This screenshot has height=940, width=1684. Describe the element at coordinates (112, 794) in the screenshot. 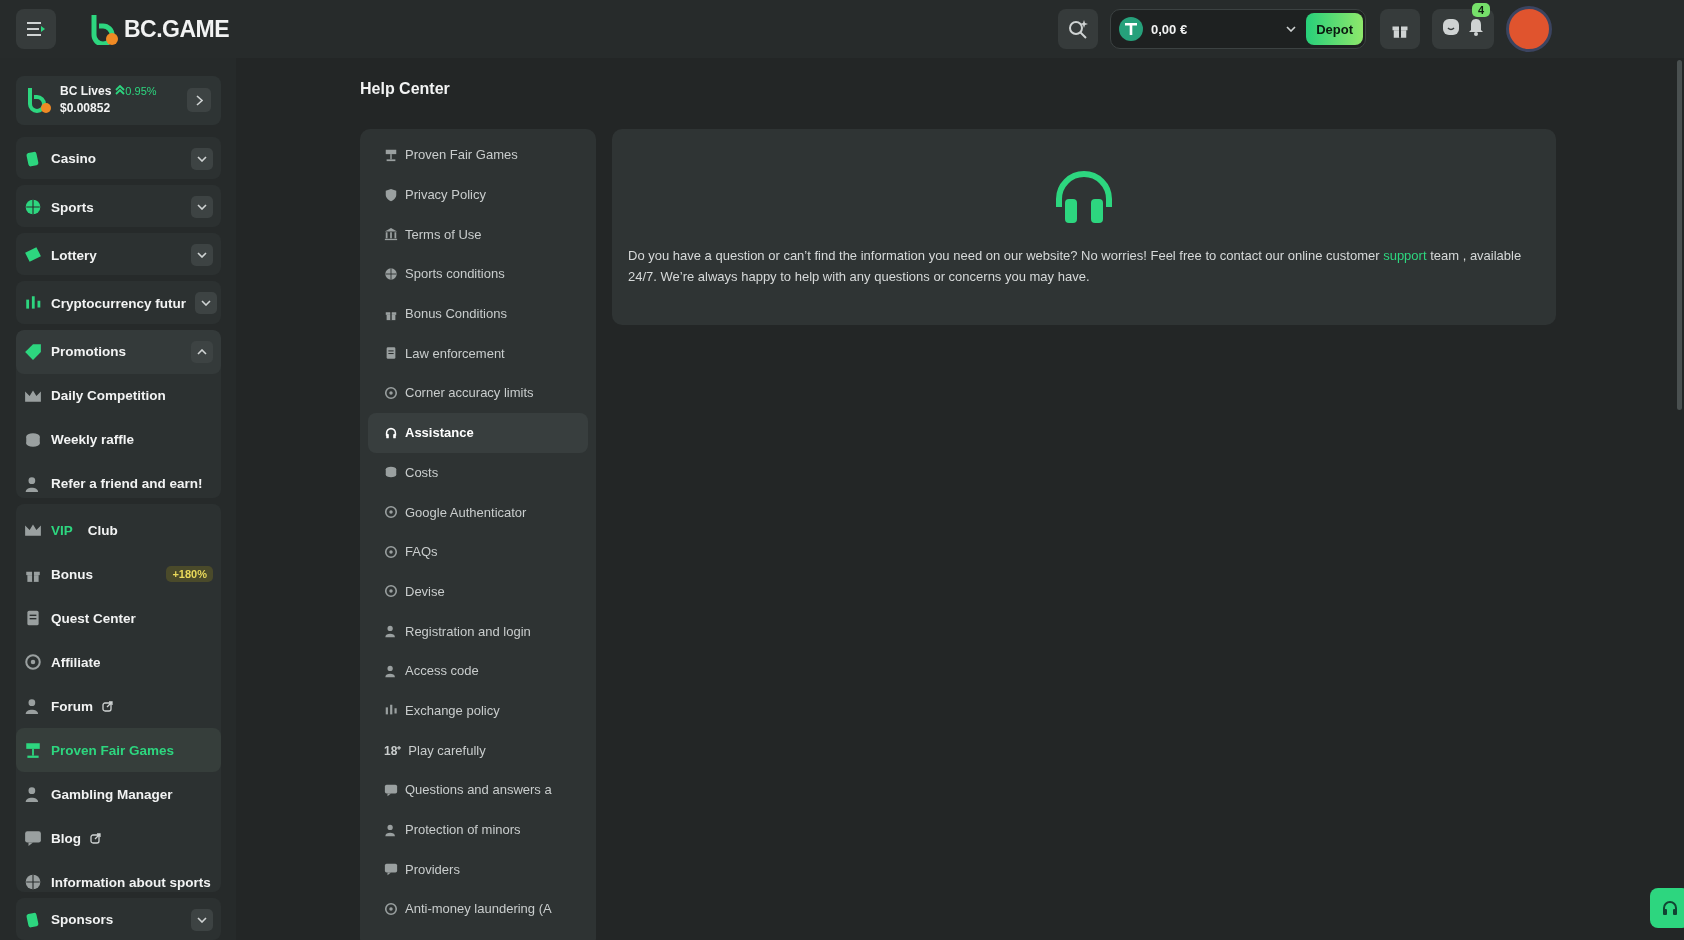

I see `item-label: Gambling Manager` at that location.